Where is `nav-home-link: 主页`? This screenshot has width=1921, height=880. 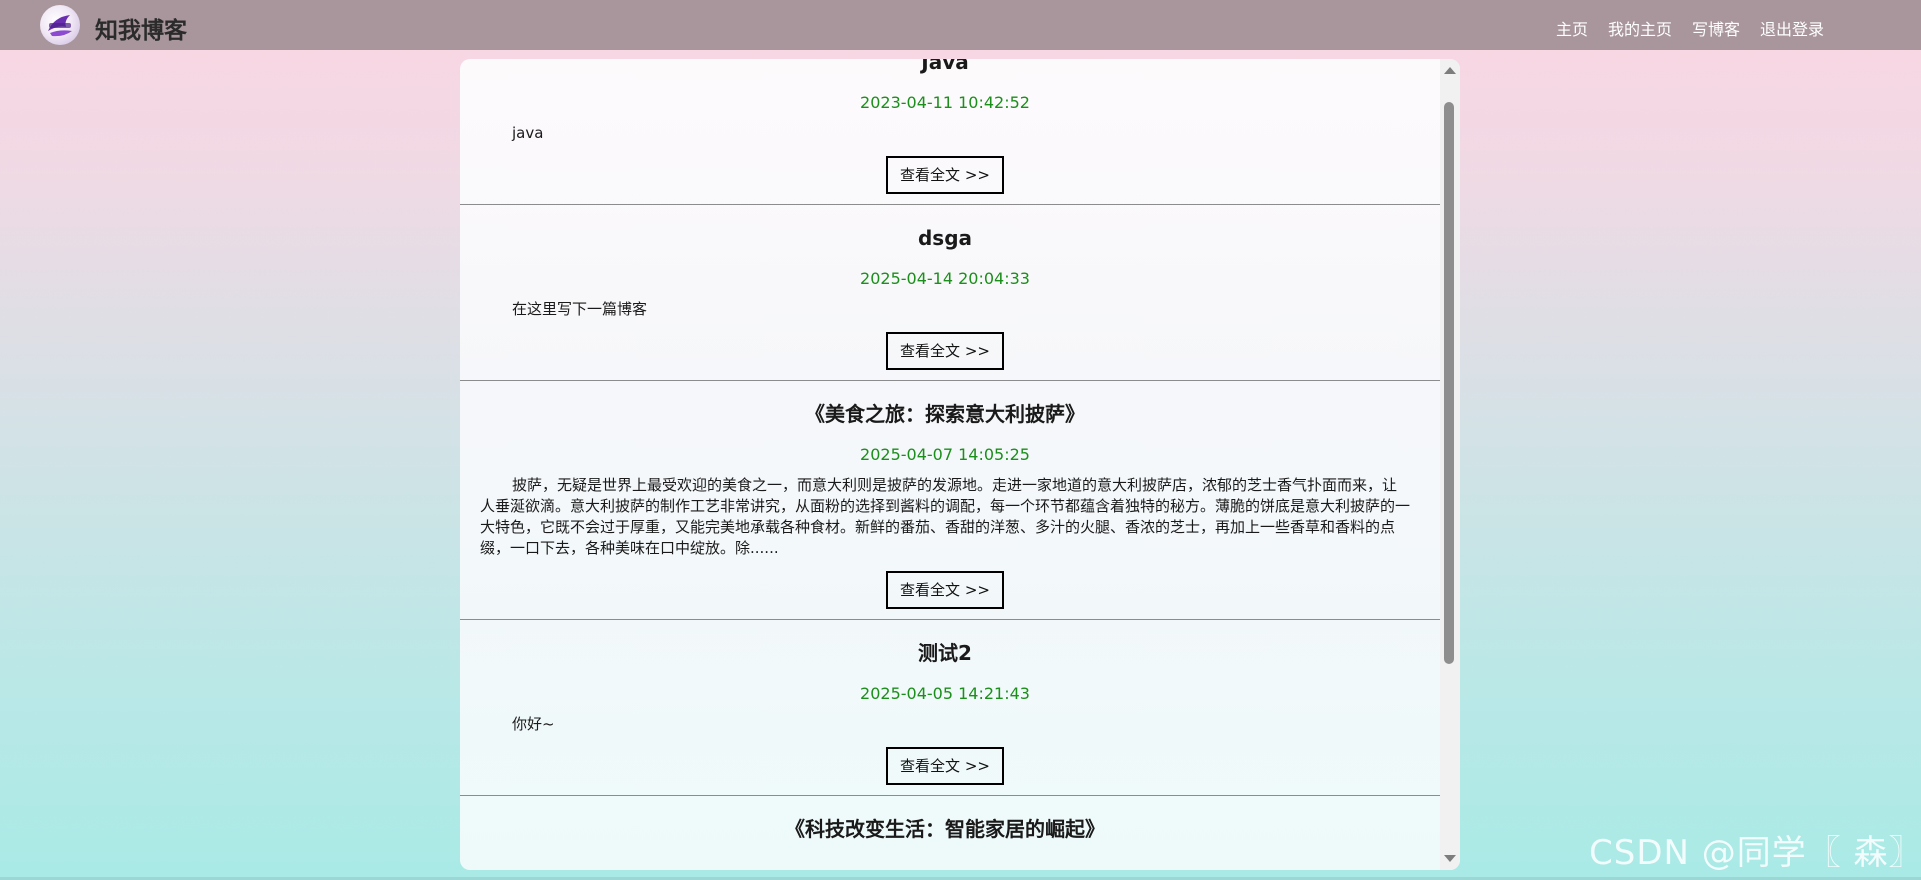 nav-home-link: 主页 is located at coordinates (1572, 28).